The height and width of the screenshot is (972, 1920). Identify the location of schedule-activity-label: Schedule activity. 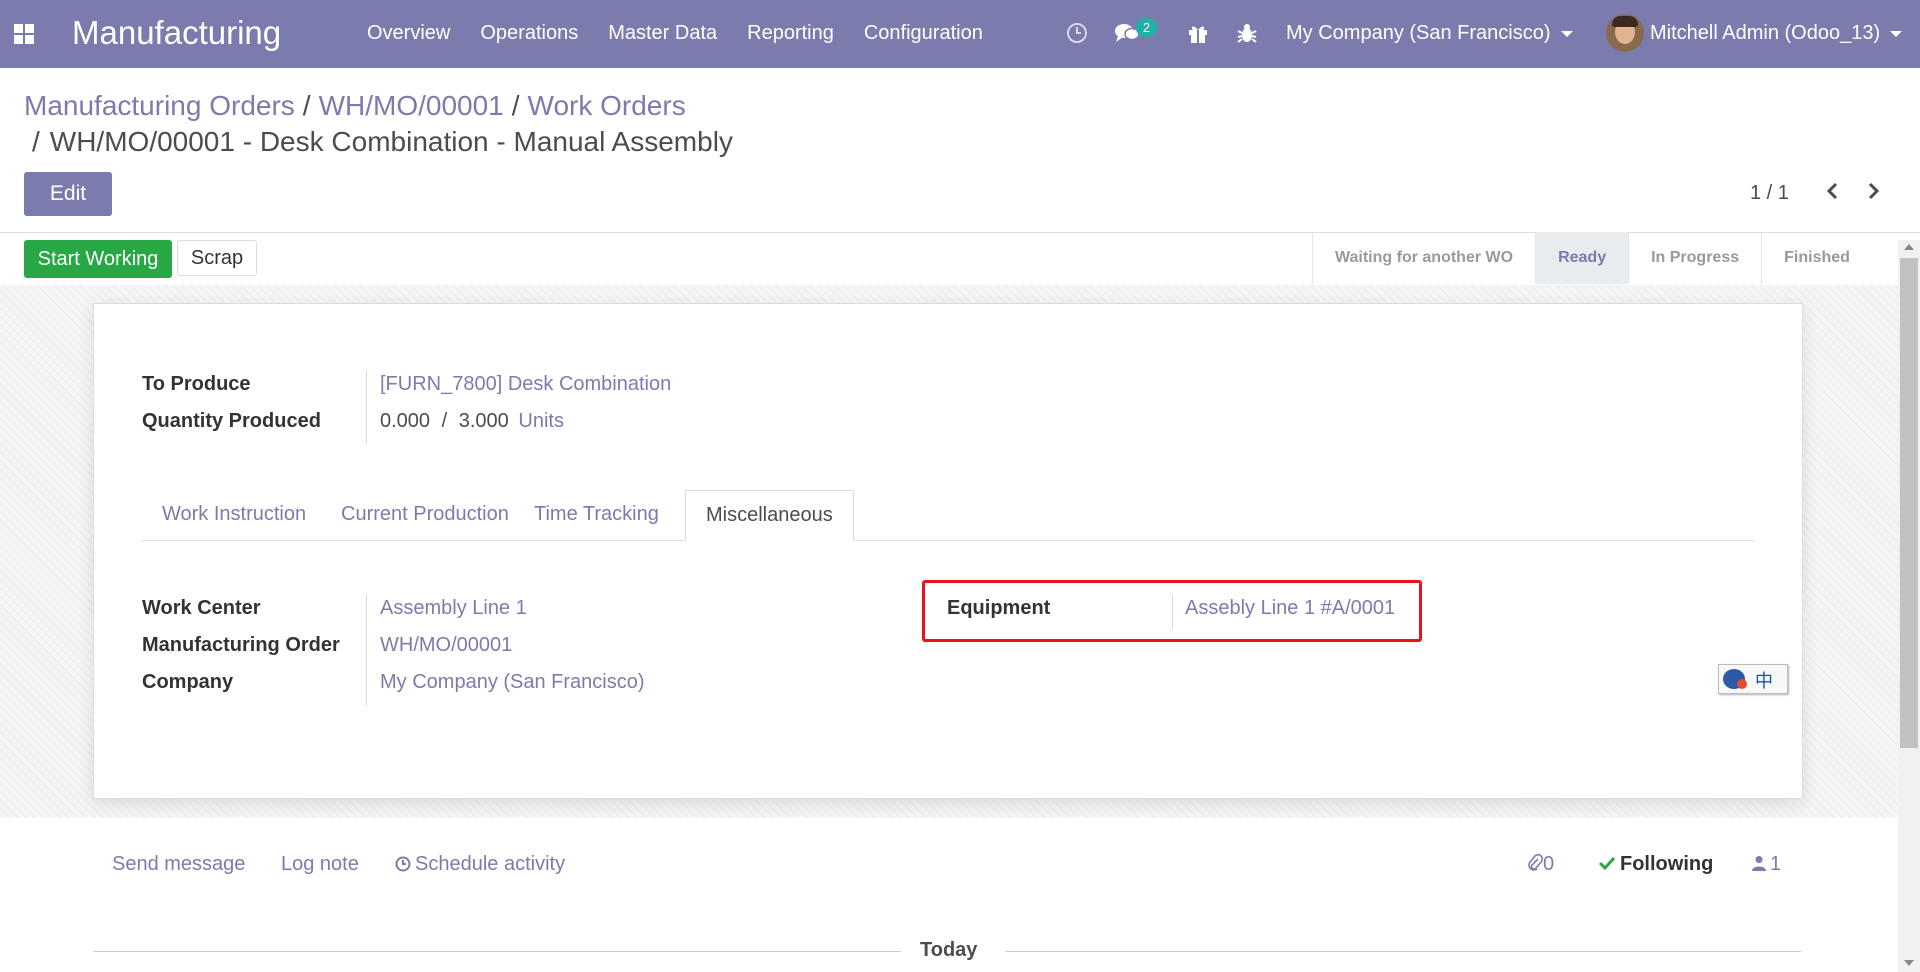
(490, 864).